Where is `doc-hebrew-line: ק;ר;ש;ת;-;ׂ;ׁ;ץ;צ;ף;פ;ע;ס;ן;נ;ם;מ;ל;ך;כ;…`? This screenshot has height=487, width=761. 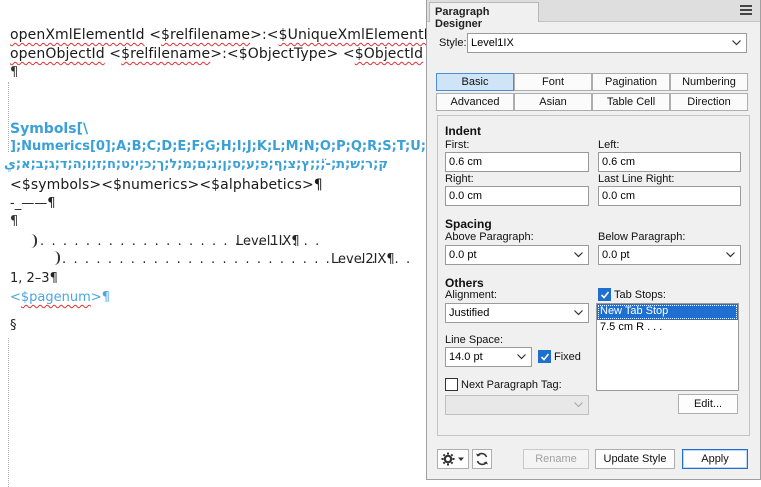 doc-hebrew-line: ק;ר;ש;ת;-;ׂ;ׁ;ץ;צ;ף;פ;ע;ס;ן;נ;ם;מ;ל;ך;כ;… is located at coordinates (196, 164).